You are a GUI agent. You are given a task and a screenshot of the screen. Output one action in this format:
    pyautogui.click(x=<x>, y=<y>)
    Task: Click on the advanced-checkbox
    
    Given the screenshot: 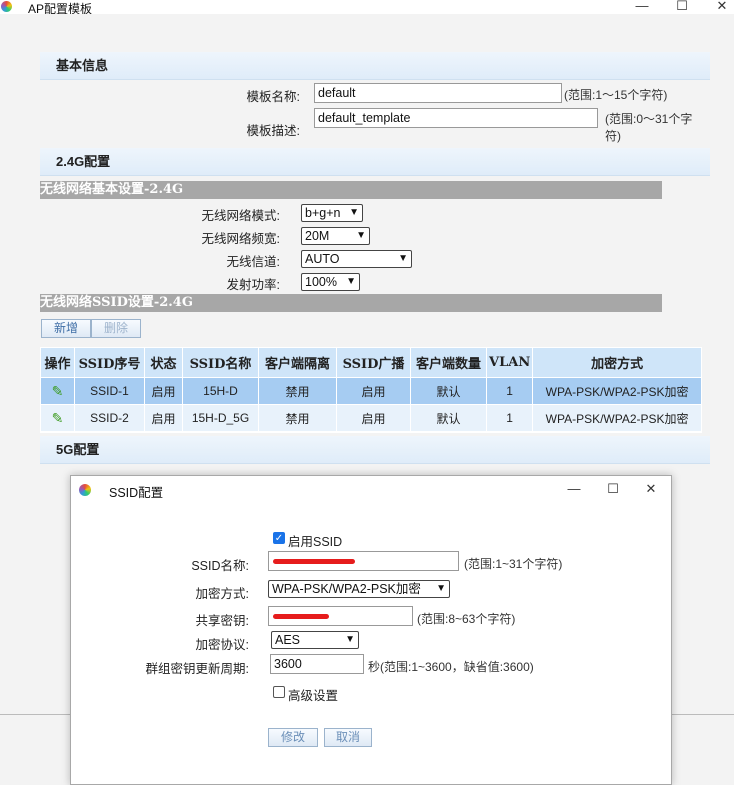 What is the action you would take?
    pyautogui.click(x=279, y=692)
    